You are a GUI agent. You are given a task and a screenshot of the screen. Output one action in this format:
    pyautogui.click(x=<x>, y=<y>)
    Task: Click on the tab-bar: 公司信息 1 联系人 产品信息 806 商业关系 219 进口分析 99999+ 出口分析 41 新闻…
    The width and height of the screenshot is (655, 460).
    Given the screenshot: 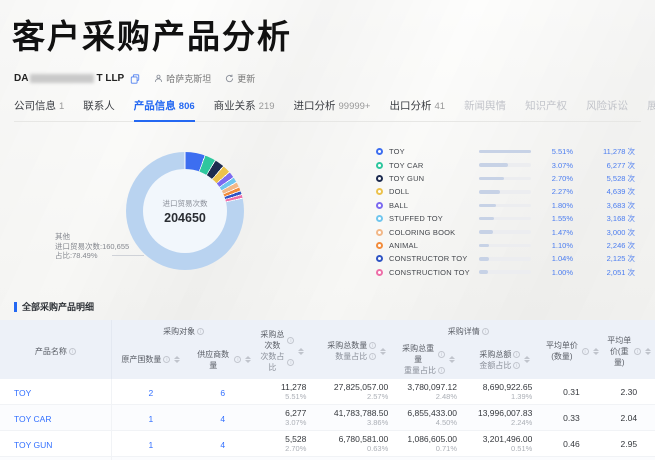 What is the action you would take?
    pyautogui.click(x=334, y=110)
    